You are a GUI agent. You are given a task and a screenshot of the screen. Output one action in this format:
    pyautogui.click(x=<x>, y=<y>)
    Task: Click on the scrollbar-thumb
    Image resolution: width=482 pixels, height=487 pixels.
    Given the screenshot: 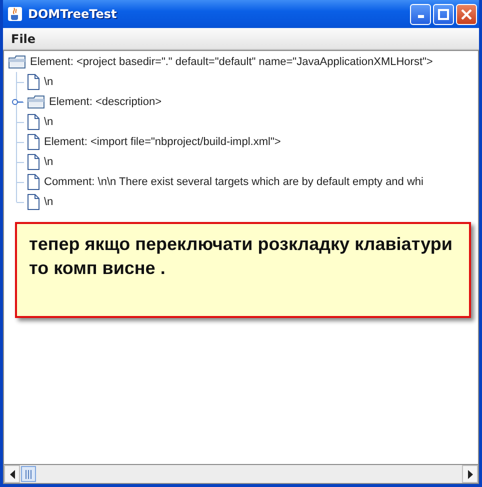 What is the action you would take?
    pyautogui.click(x=28, y=474)
    